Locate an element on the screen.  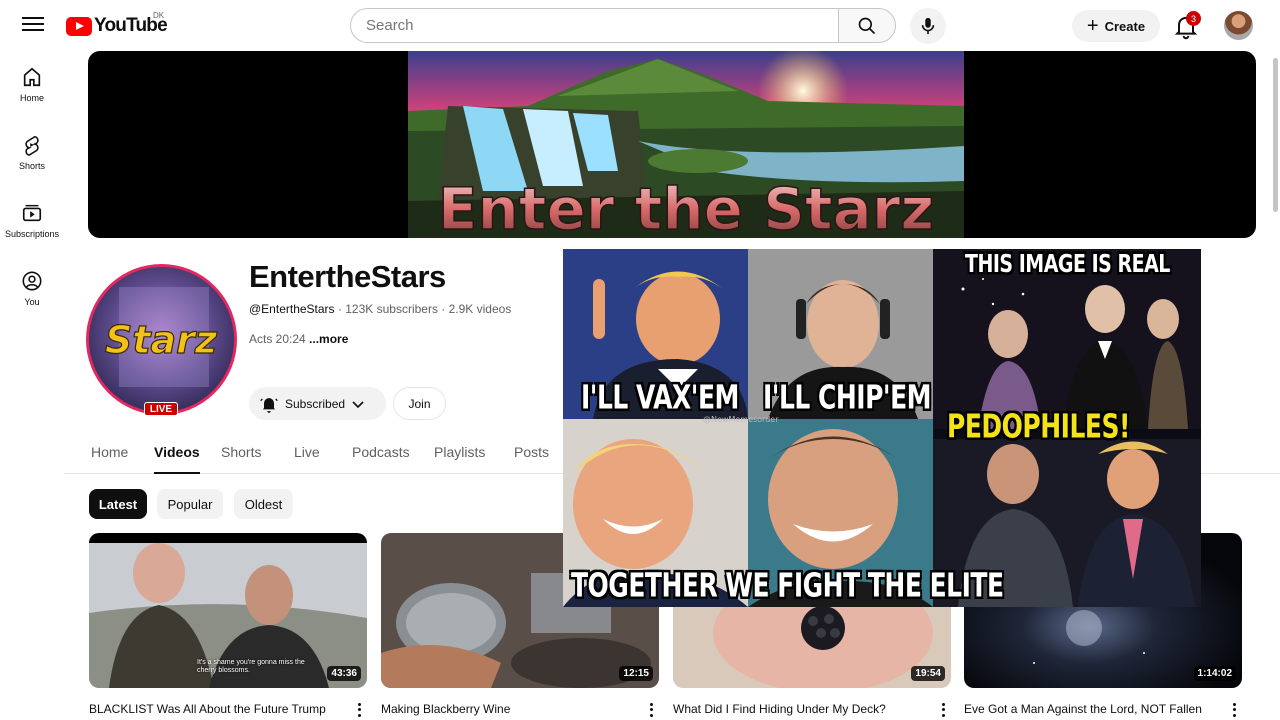
chip-latest: Latest is located at coordinates (118, 504).